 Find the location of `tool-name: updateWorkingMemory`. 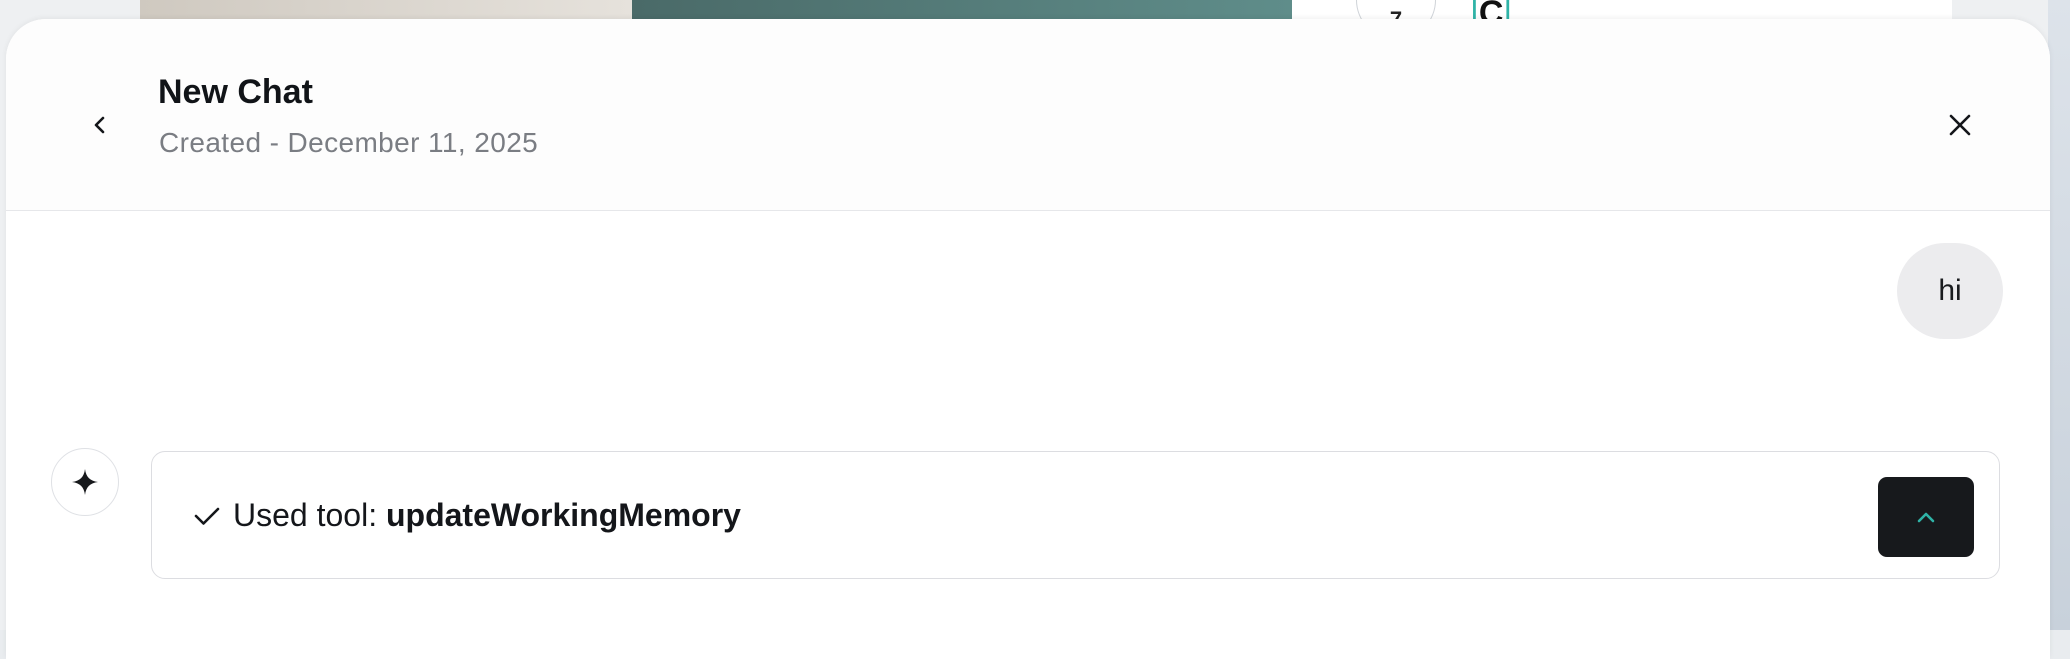

tool-name: updateWorkingMemory is located at coordinates (563, 515).